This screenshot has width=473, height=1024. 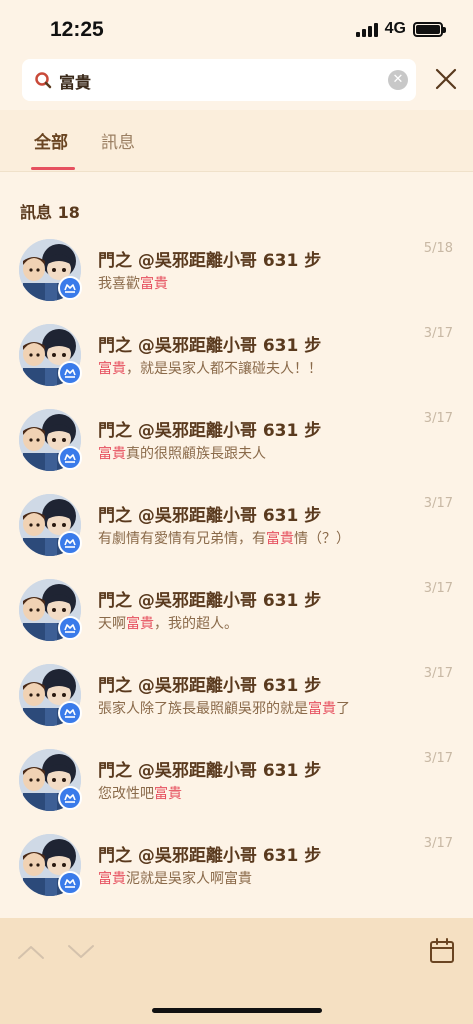 I want to click on list-item: 門之 @吳邪距離小哥 631 步 3/17 富貴，就是吳家人都不讓碰夫人！！, so click(x=236, y=355).